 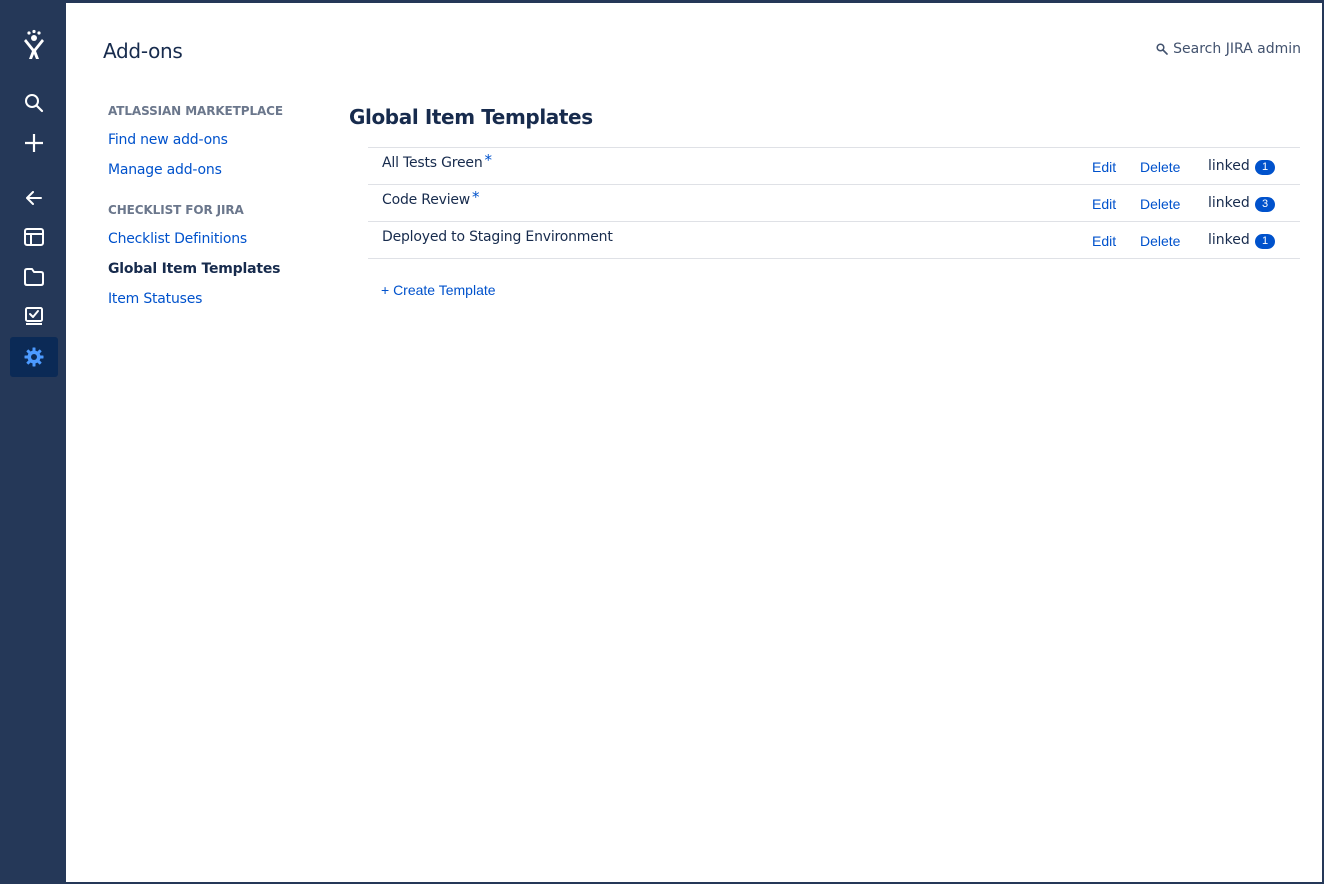 What do you see at coordinates (471, 117) in the screenshot?
I see `content-title: Global Item Templates` at bounding box center [471, 117].